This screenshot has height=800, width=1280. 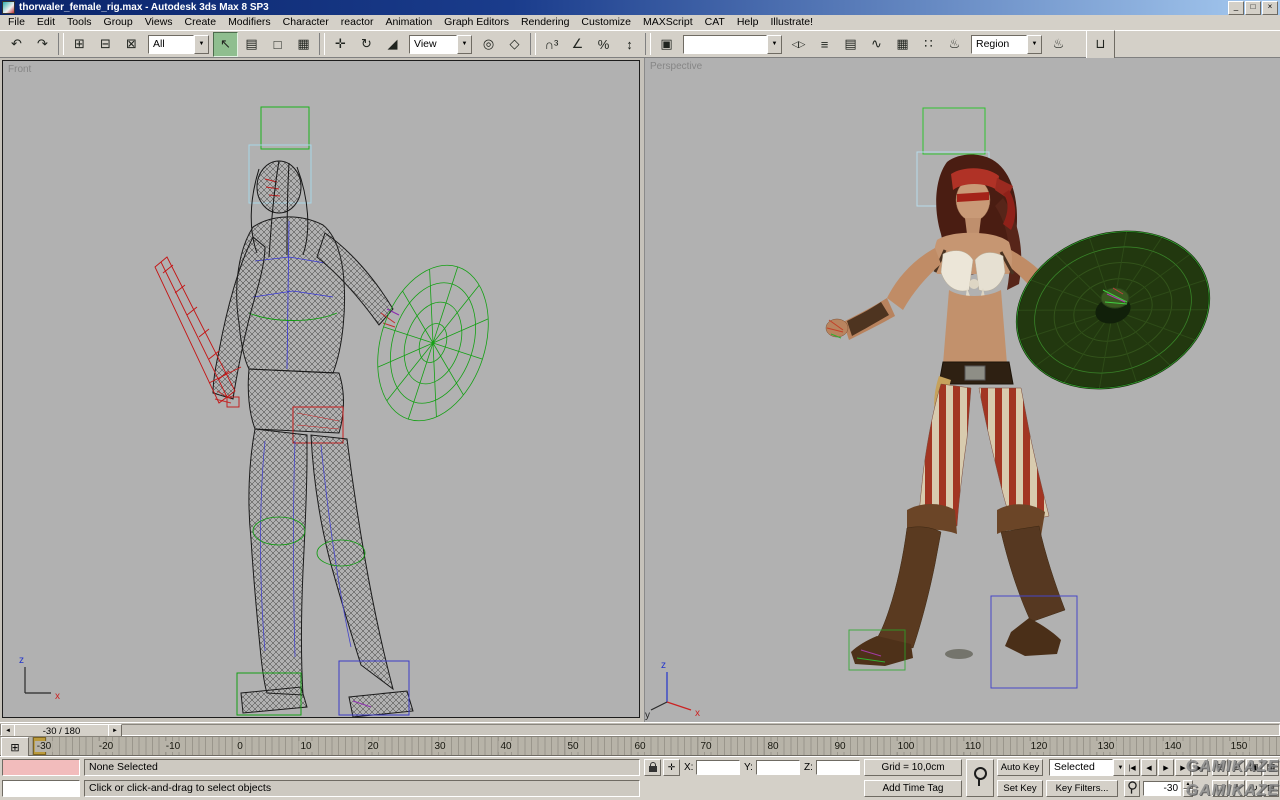 I want to click on menu-item-rendering: Rendering, so click(x=545, y=22).